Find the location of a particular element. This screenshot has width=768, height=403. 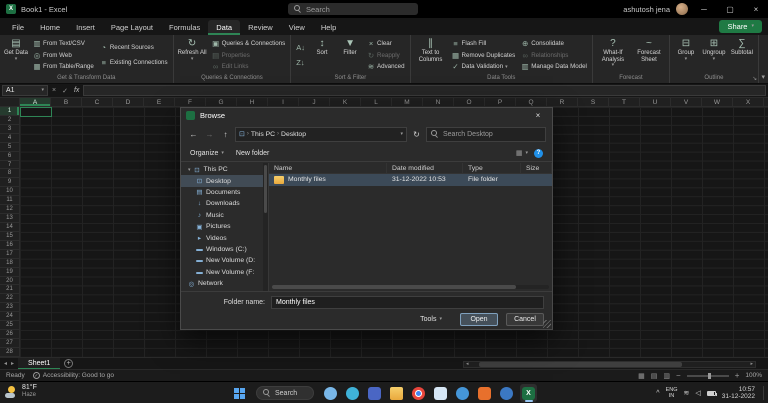

column-header-d: D is located at coordinates (128, 102).